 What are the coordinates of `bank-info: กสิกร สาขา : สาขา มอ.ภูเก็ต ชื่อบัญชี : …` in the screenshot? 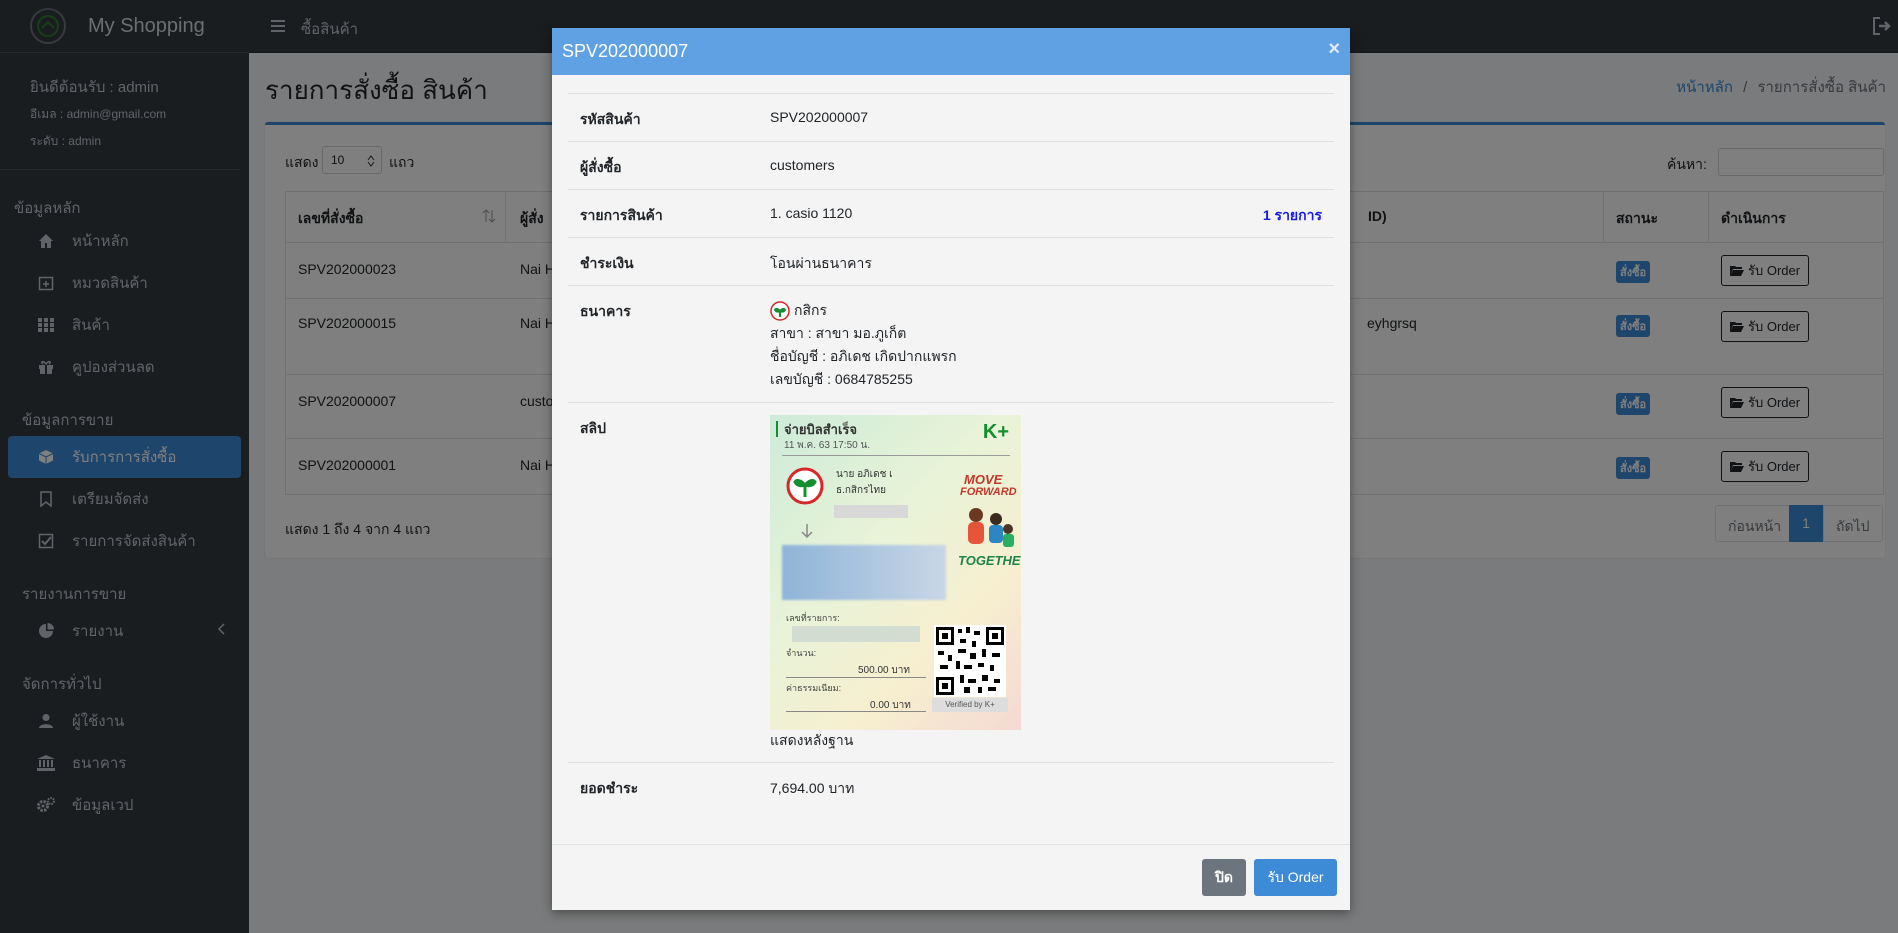 It's located at (863, 345).